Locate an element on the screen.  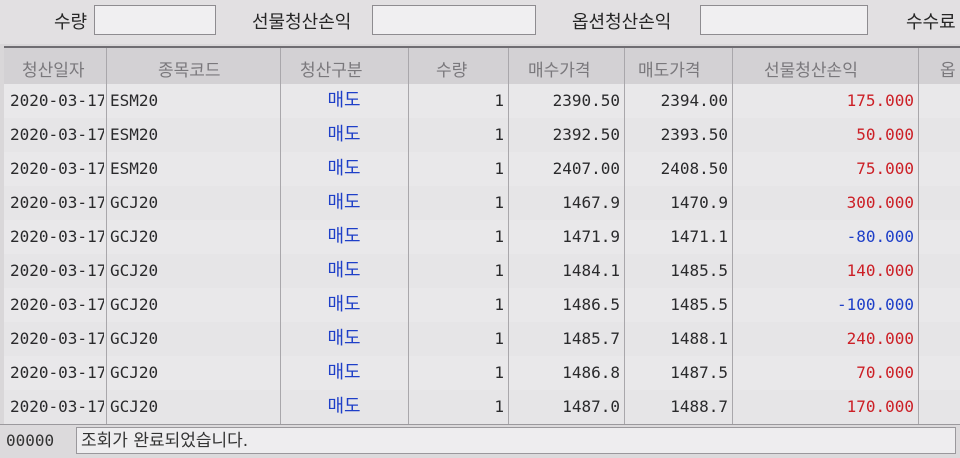
qty-field is located at coordinates (155, 20).